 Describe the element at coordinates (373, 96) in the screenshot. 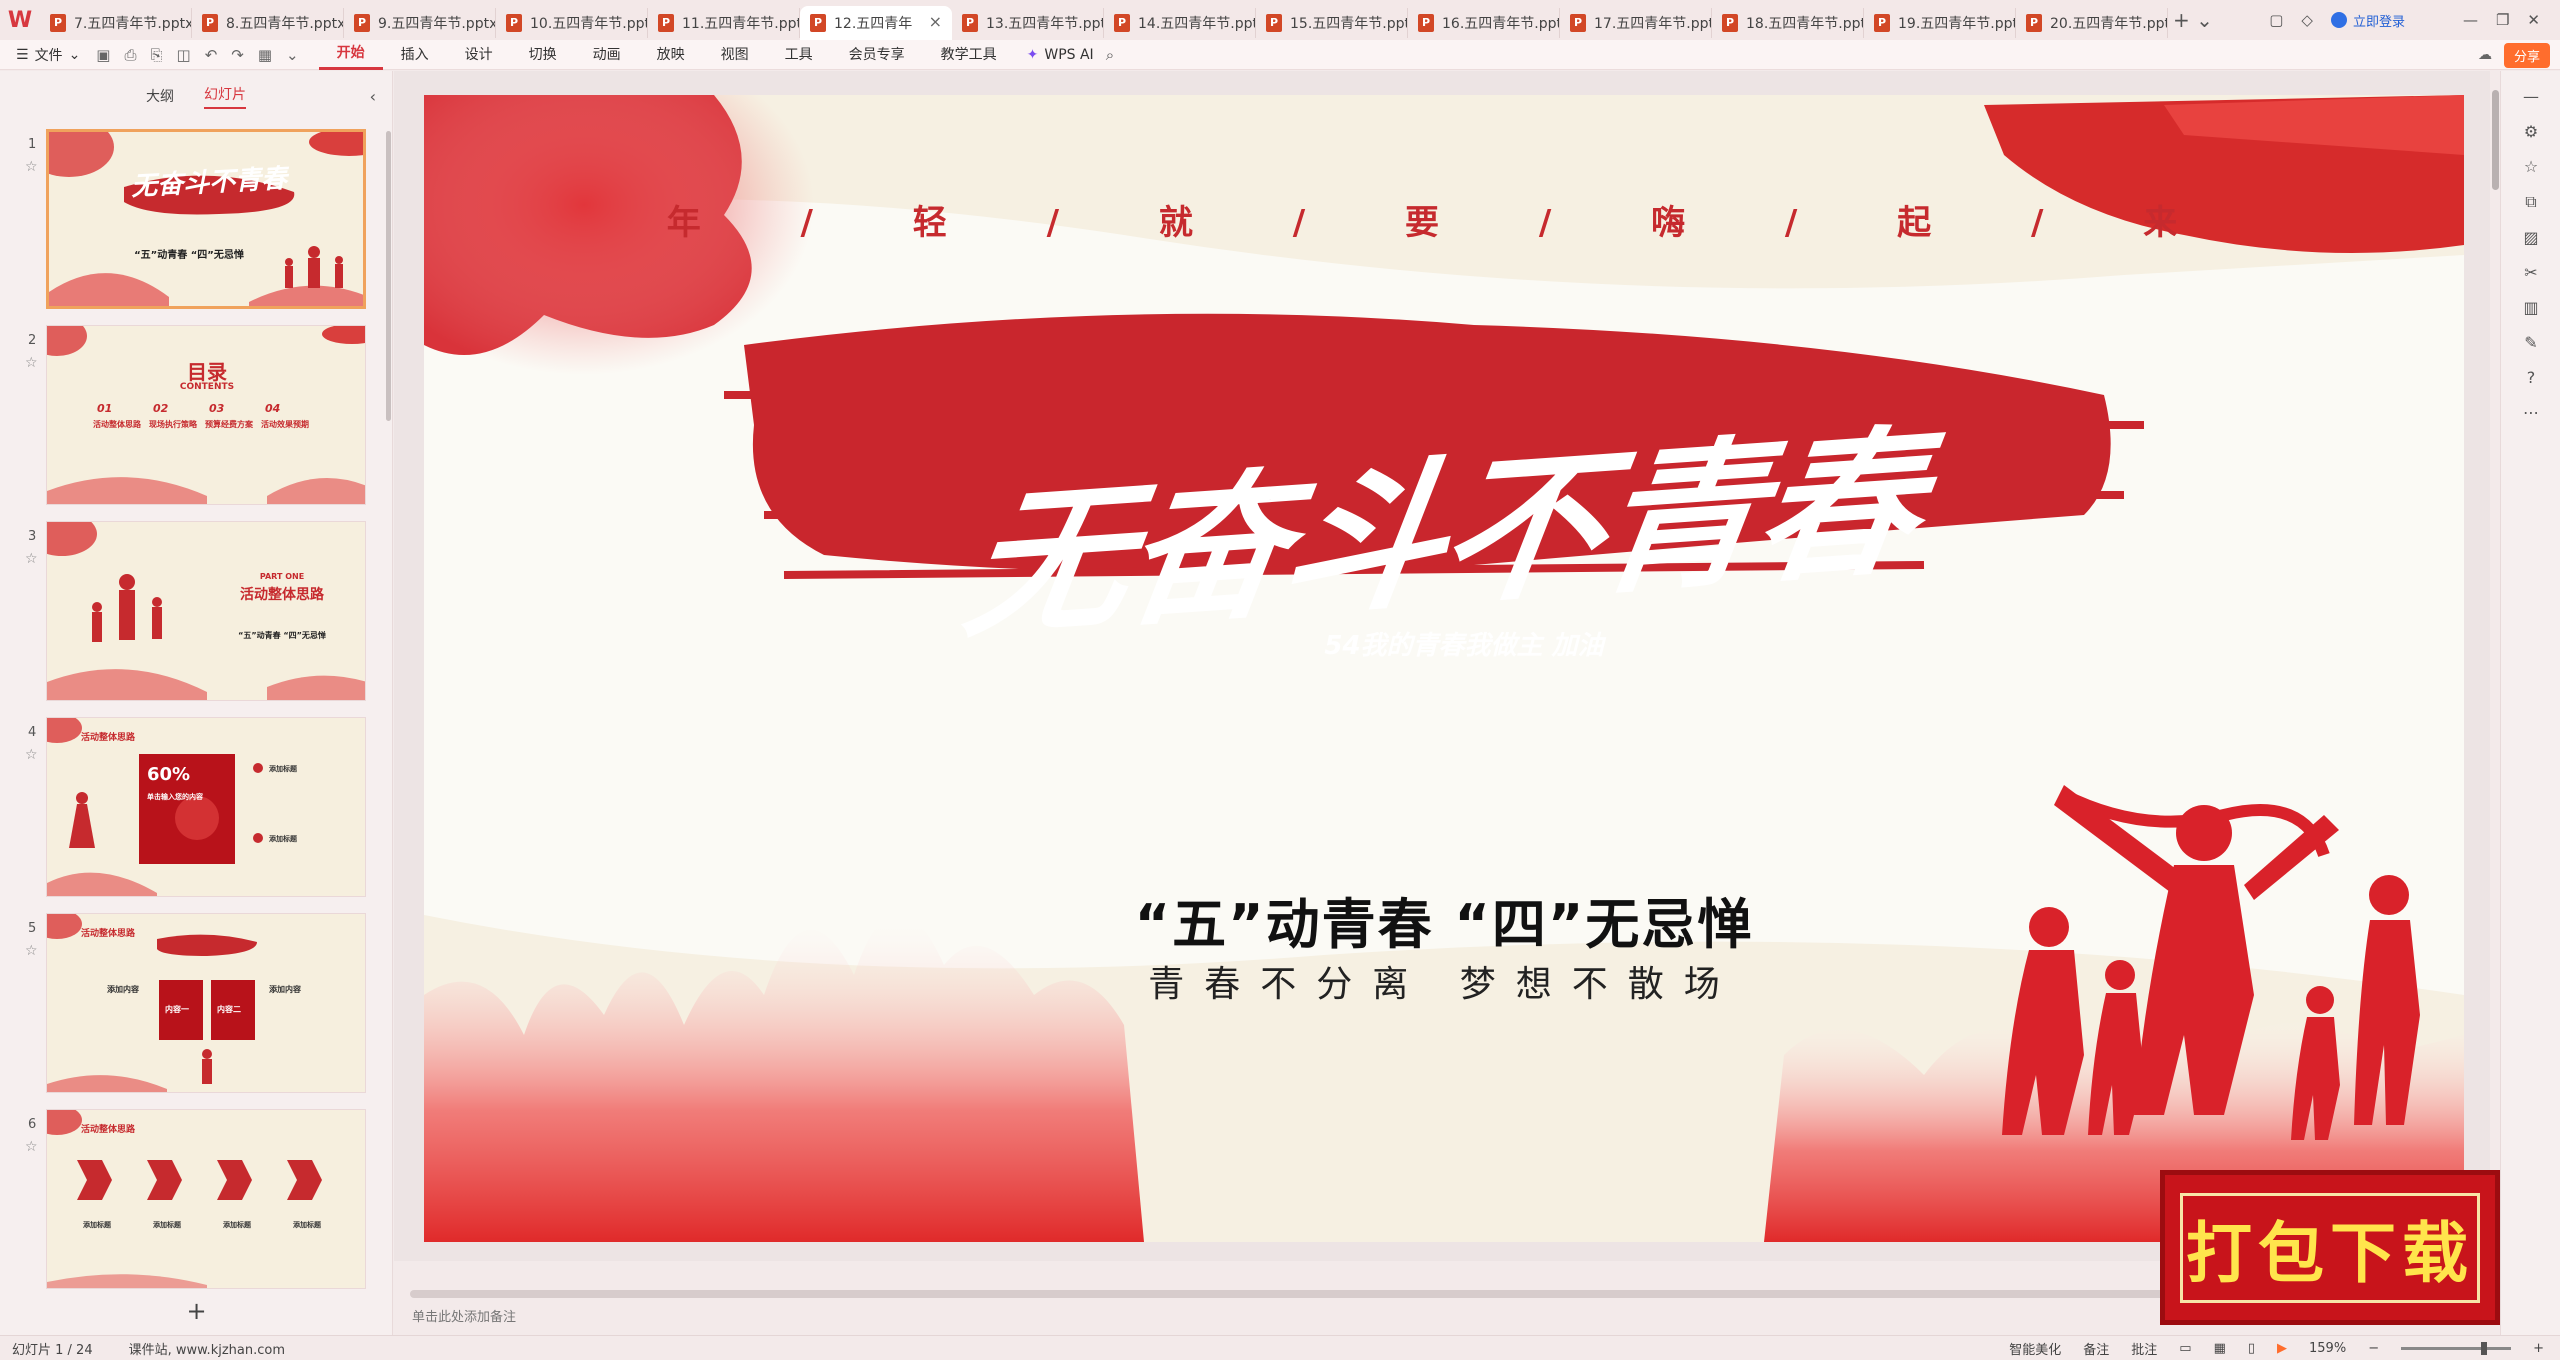

I see `collapse-icon: ‹` at that location.